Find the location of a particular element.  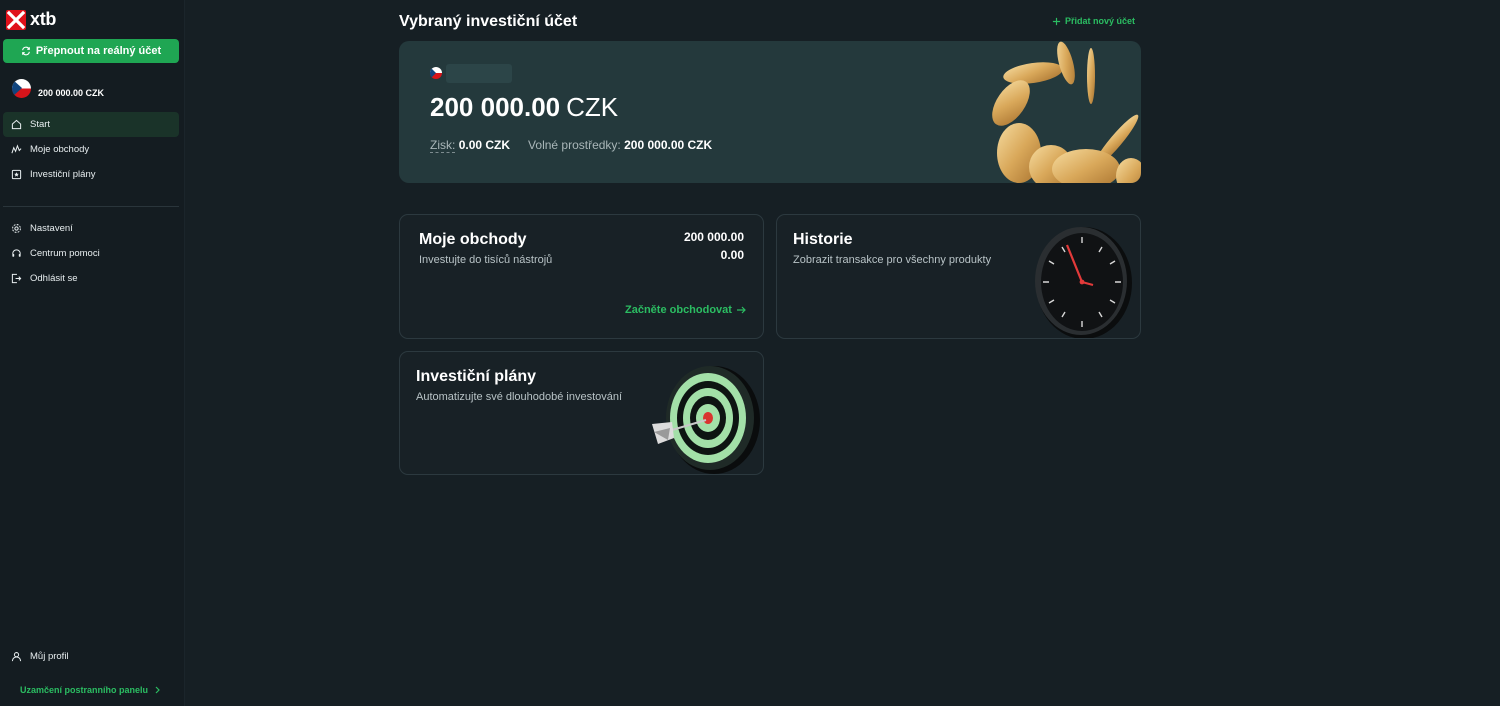

free-funds-value: 200 000.00 CZK is located at coordinates (668, 145).